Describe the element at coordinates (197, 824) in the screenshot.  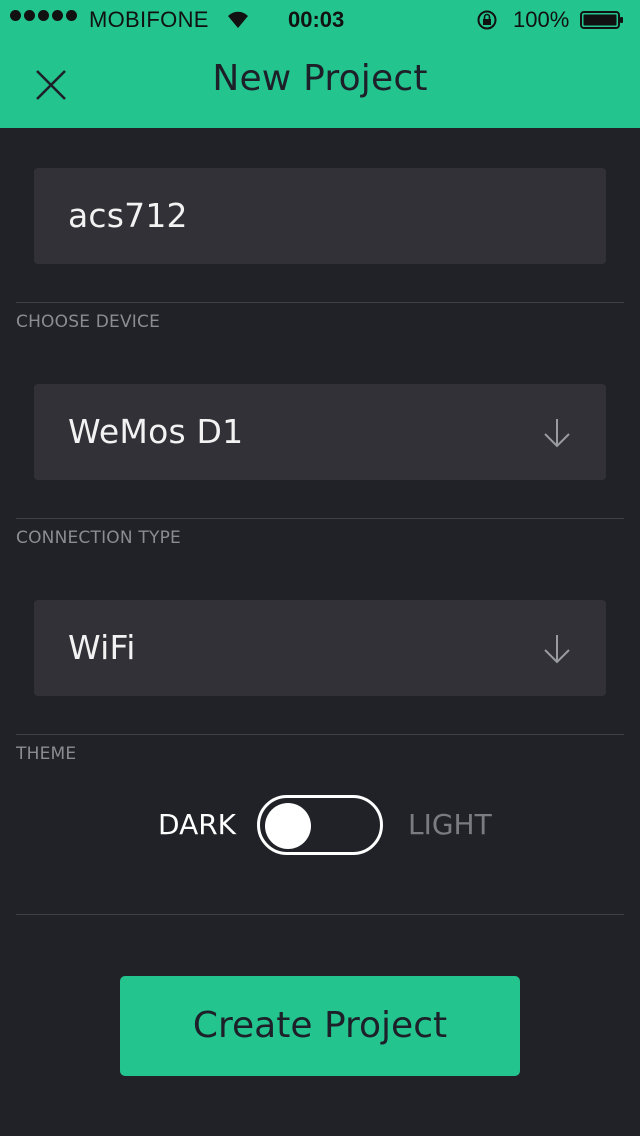
I see `theme-dark-label: DARK` at that location.